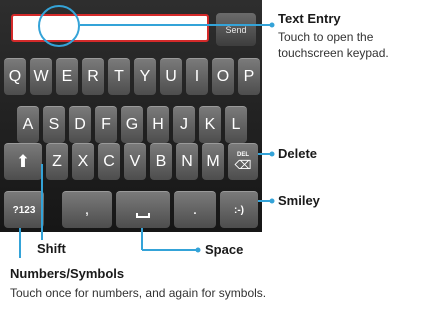 The width and height of the screenshot is (427, 309). Describe the element at coordinates (272, 201) in the screenshot. I see `smiley-callout-dot` at that location.